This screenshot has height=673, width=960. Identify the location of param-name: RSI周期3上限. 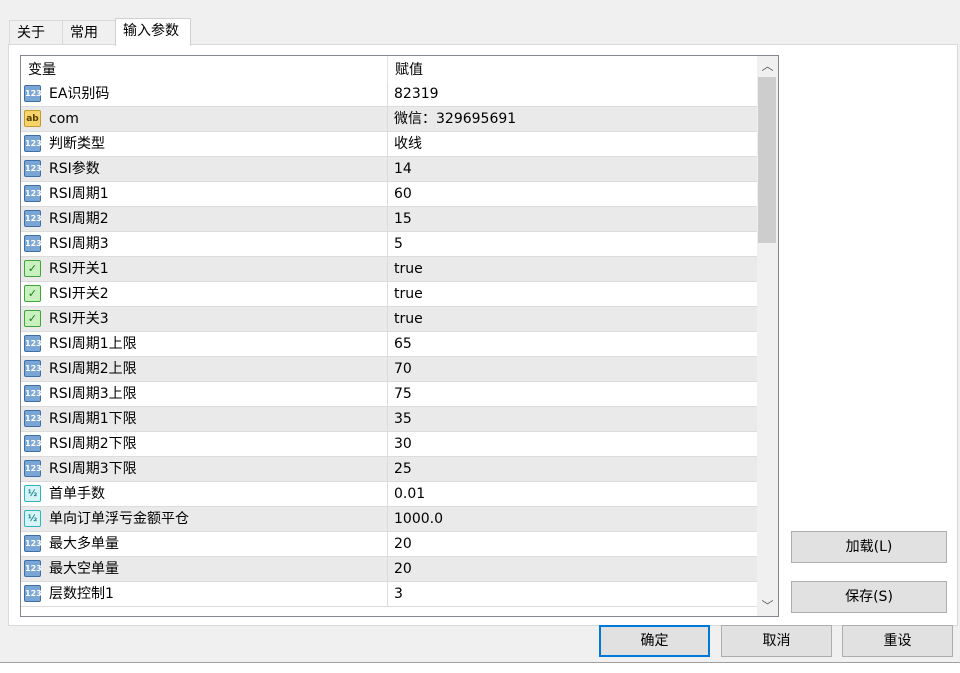
(93, 394).